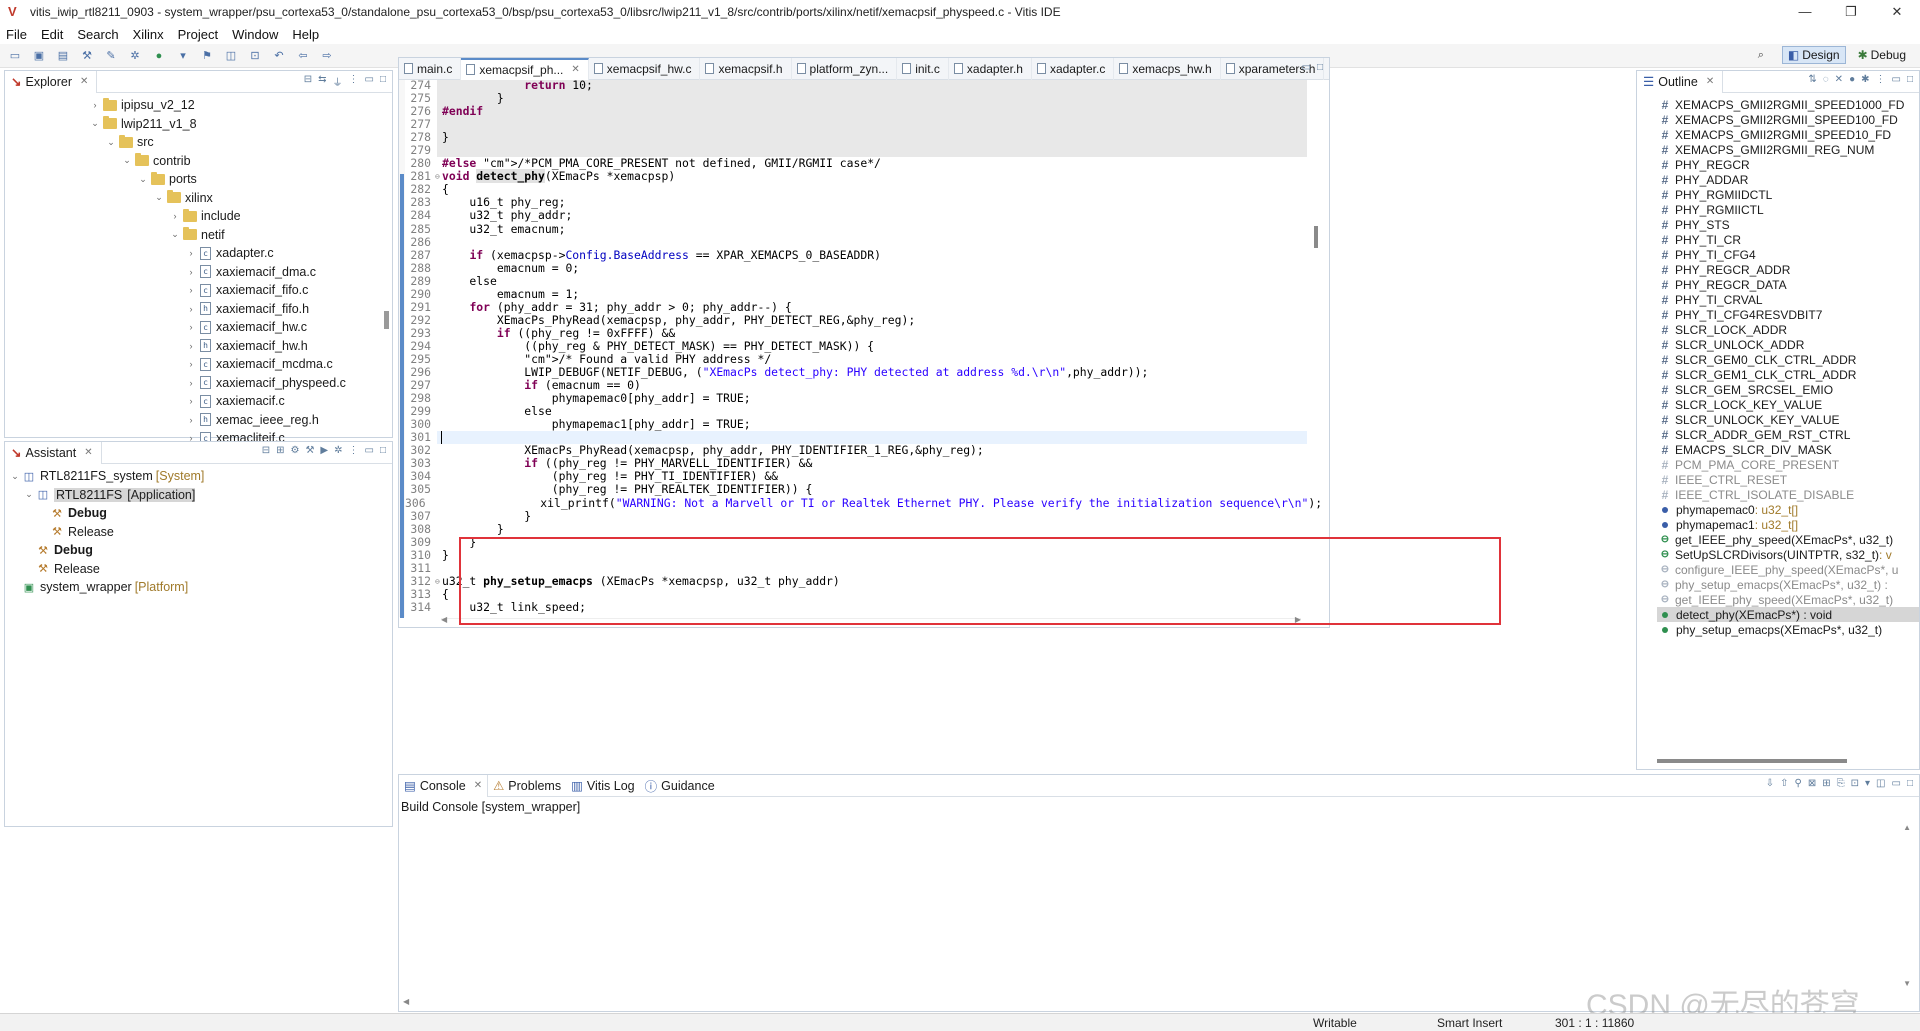 The height and width of the screenshot is (1031, 1920). Describe the element at coordinates (746, 69) in the screenshot. I see `editor-tab: xemacpsif.h` at that location.